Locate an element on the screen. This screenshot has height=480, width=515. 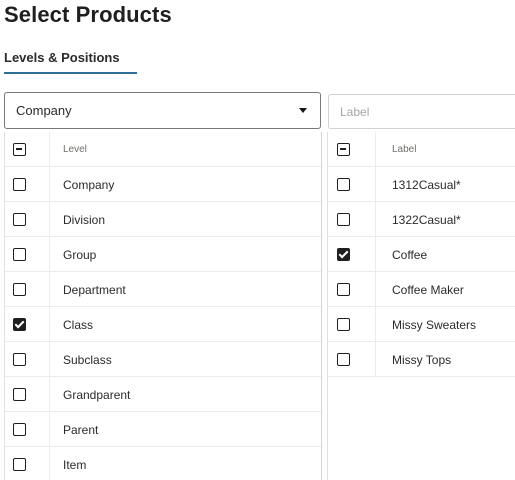
label-row: Coffee is located at coordinates (421, 254).